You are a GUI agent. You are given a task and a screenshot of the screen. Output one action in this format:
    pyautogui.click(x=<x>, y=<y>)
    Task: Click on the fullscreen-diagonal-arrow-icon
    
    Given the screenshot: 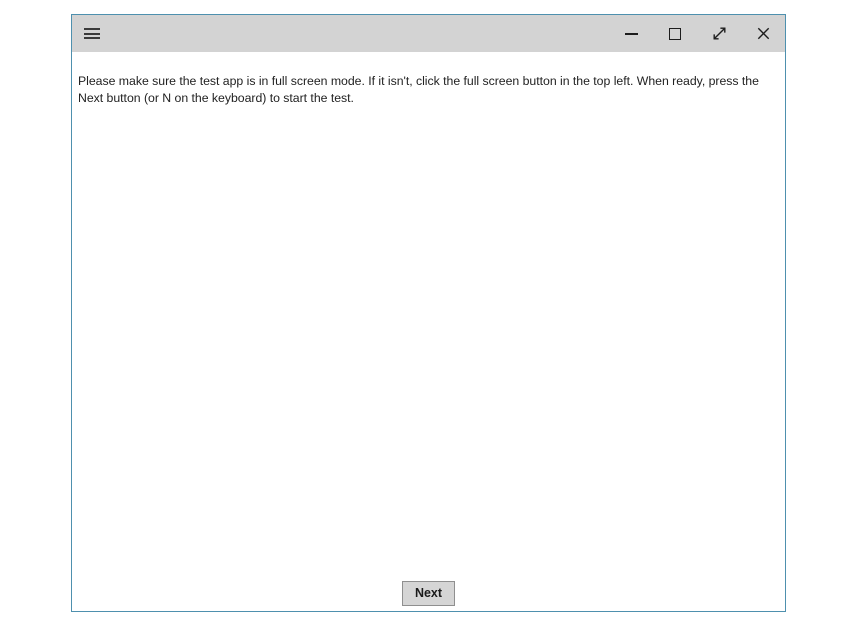 What is the action you would take?
    pyautogui.click(x=719, y=33)
    